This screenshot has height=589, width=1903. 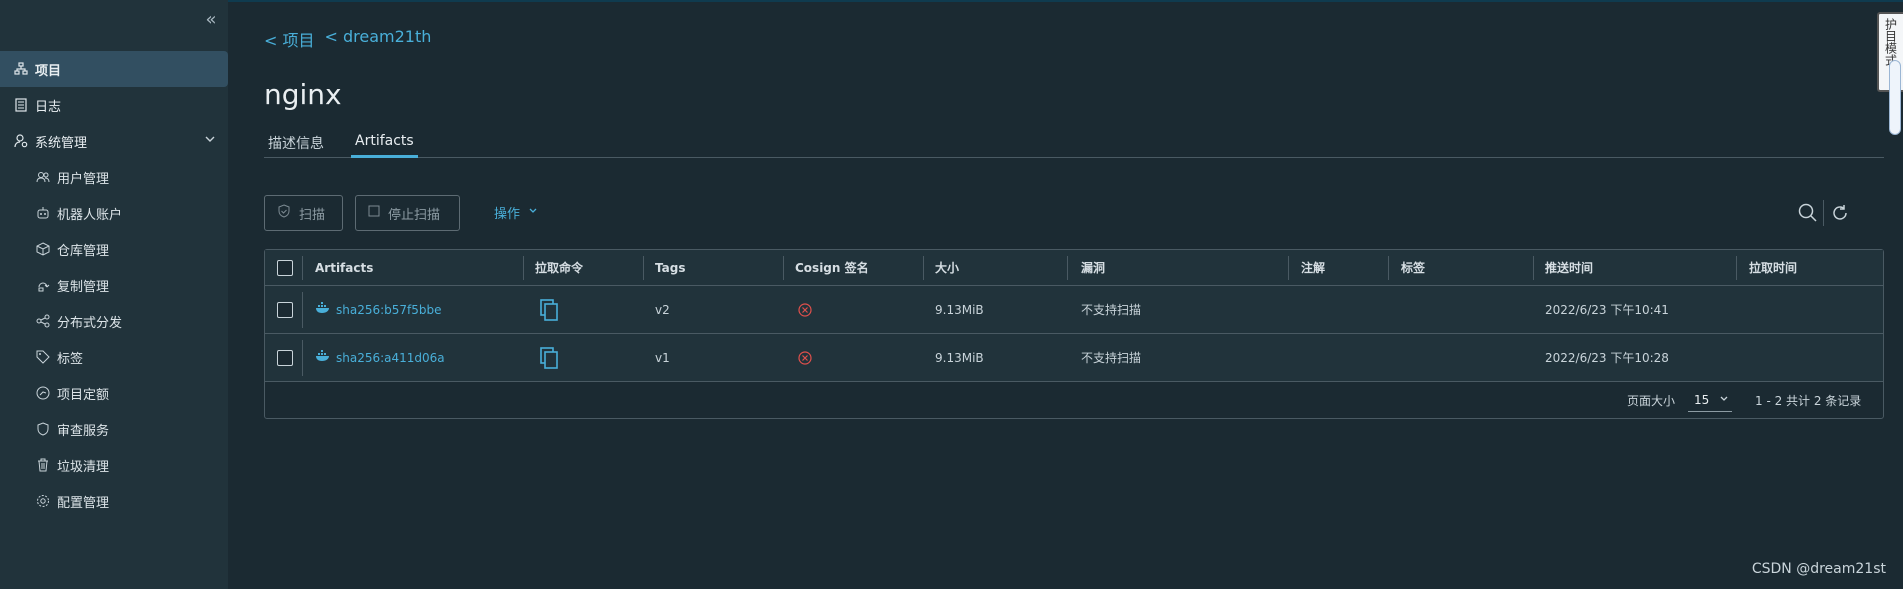 What do you see at coordinates (1702, 399) in the screenshot?
I see `page-size-value: 15` at bounding box center [1702, 399].